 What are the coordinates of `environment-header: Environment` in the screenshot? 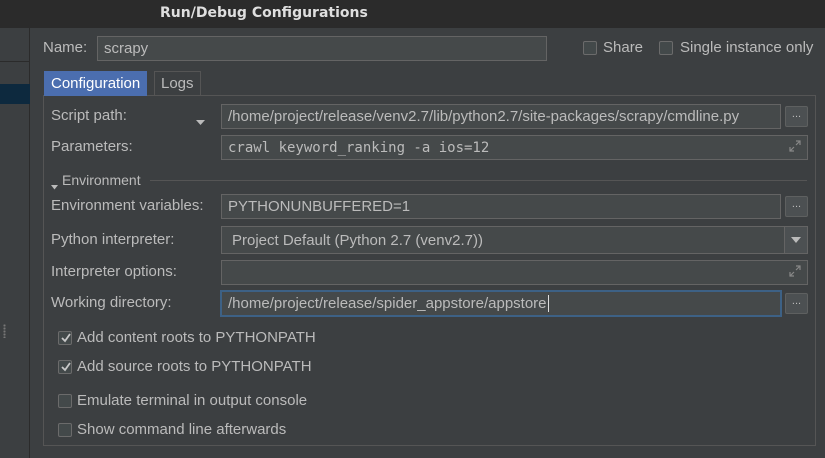 It's located at (101, 180).